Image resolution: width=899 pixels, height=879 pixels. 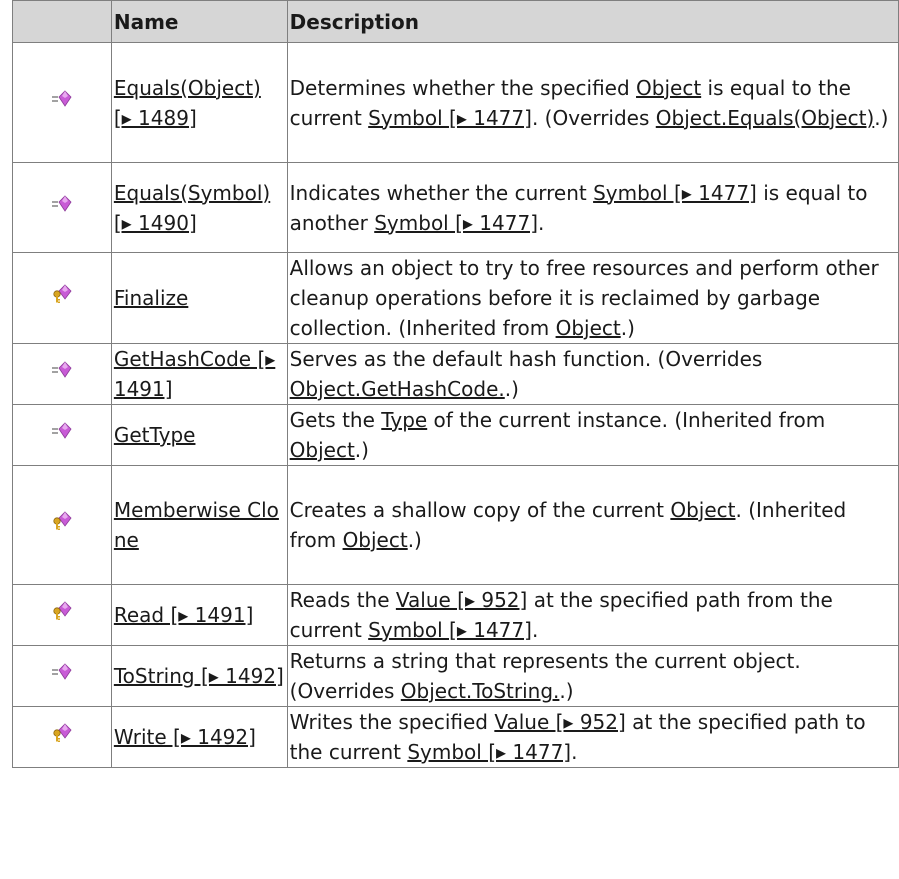 I want to click on description-link: Type, so click(x=404, y=420).